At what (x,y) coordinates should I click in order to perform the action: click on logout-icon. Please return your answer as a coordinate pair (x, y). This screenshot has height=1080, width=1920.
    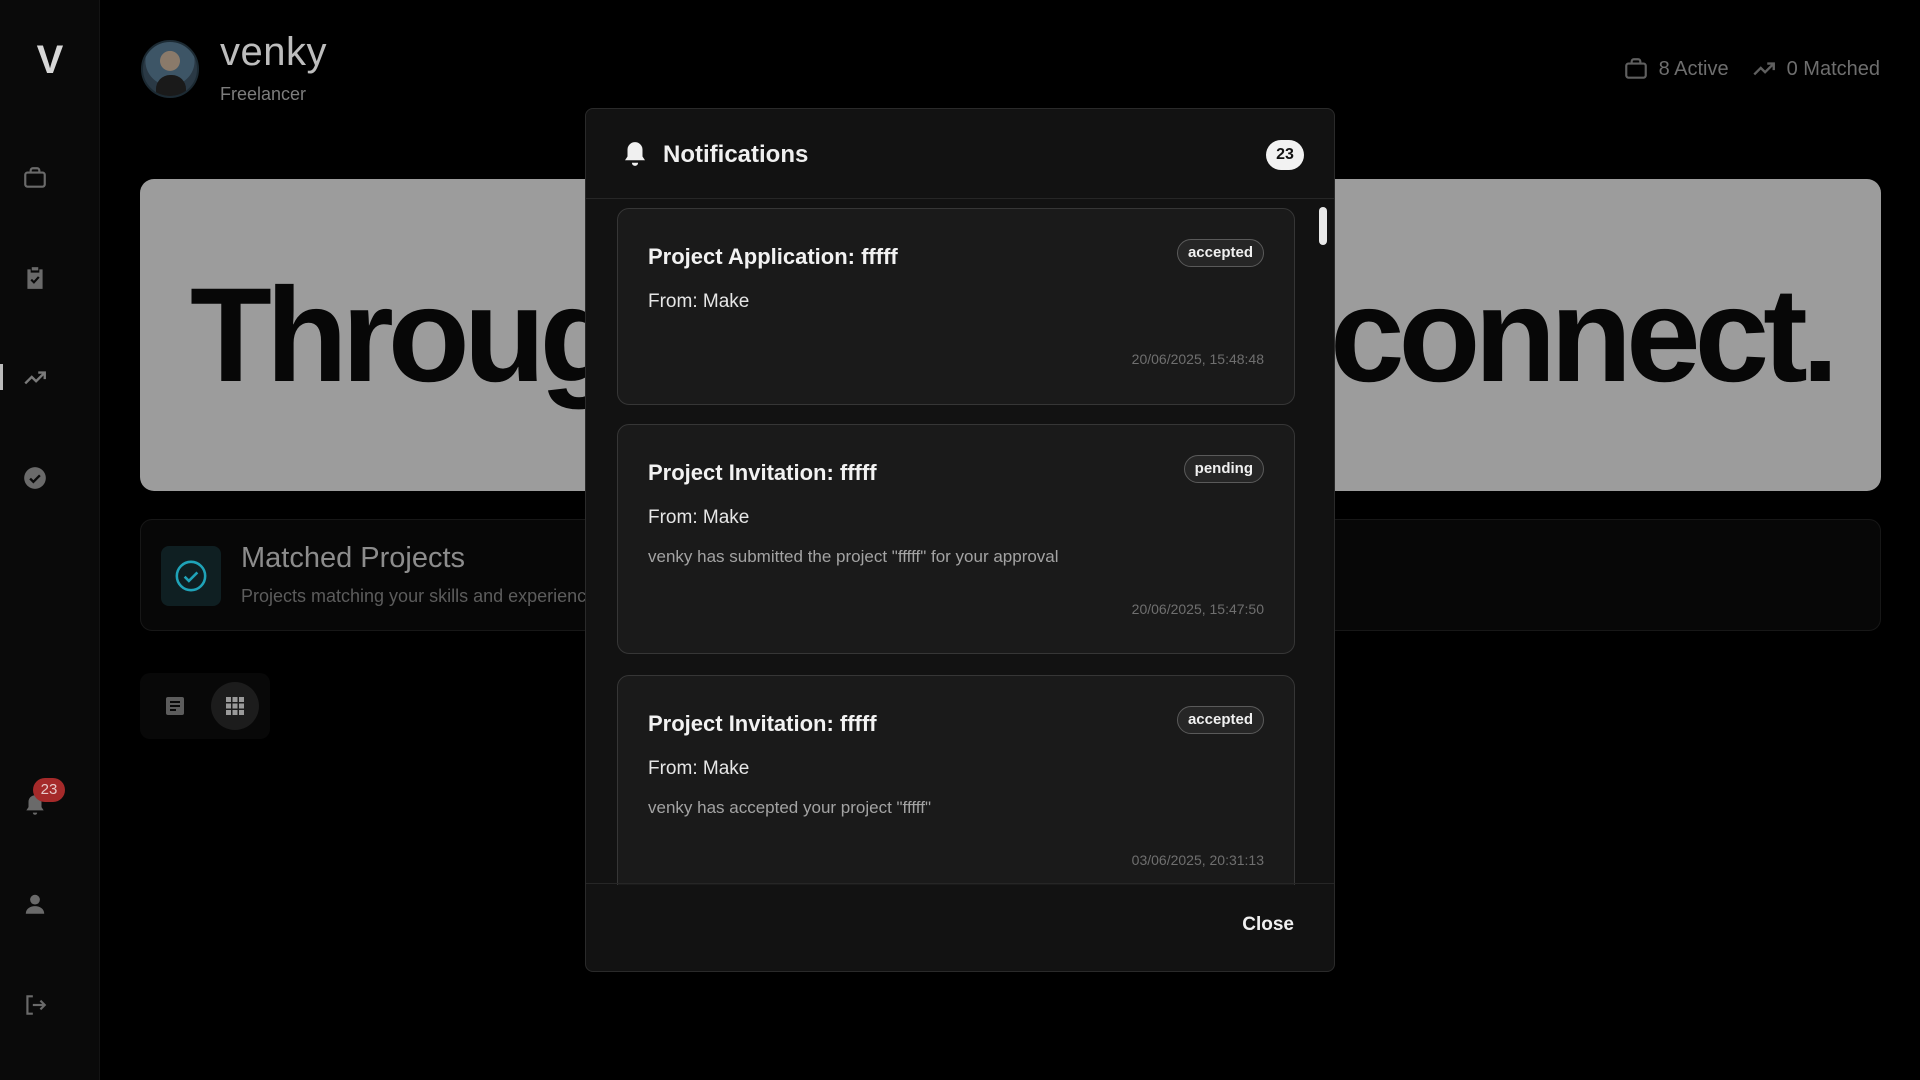
    Looking at the image, I should click on (36, 1005).